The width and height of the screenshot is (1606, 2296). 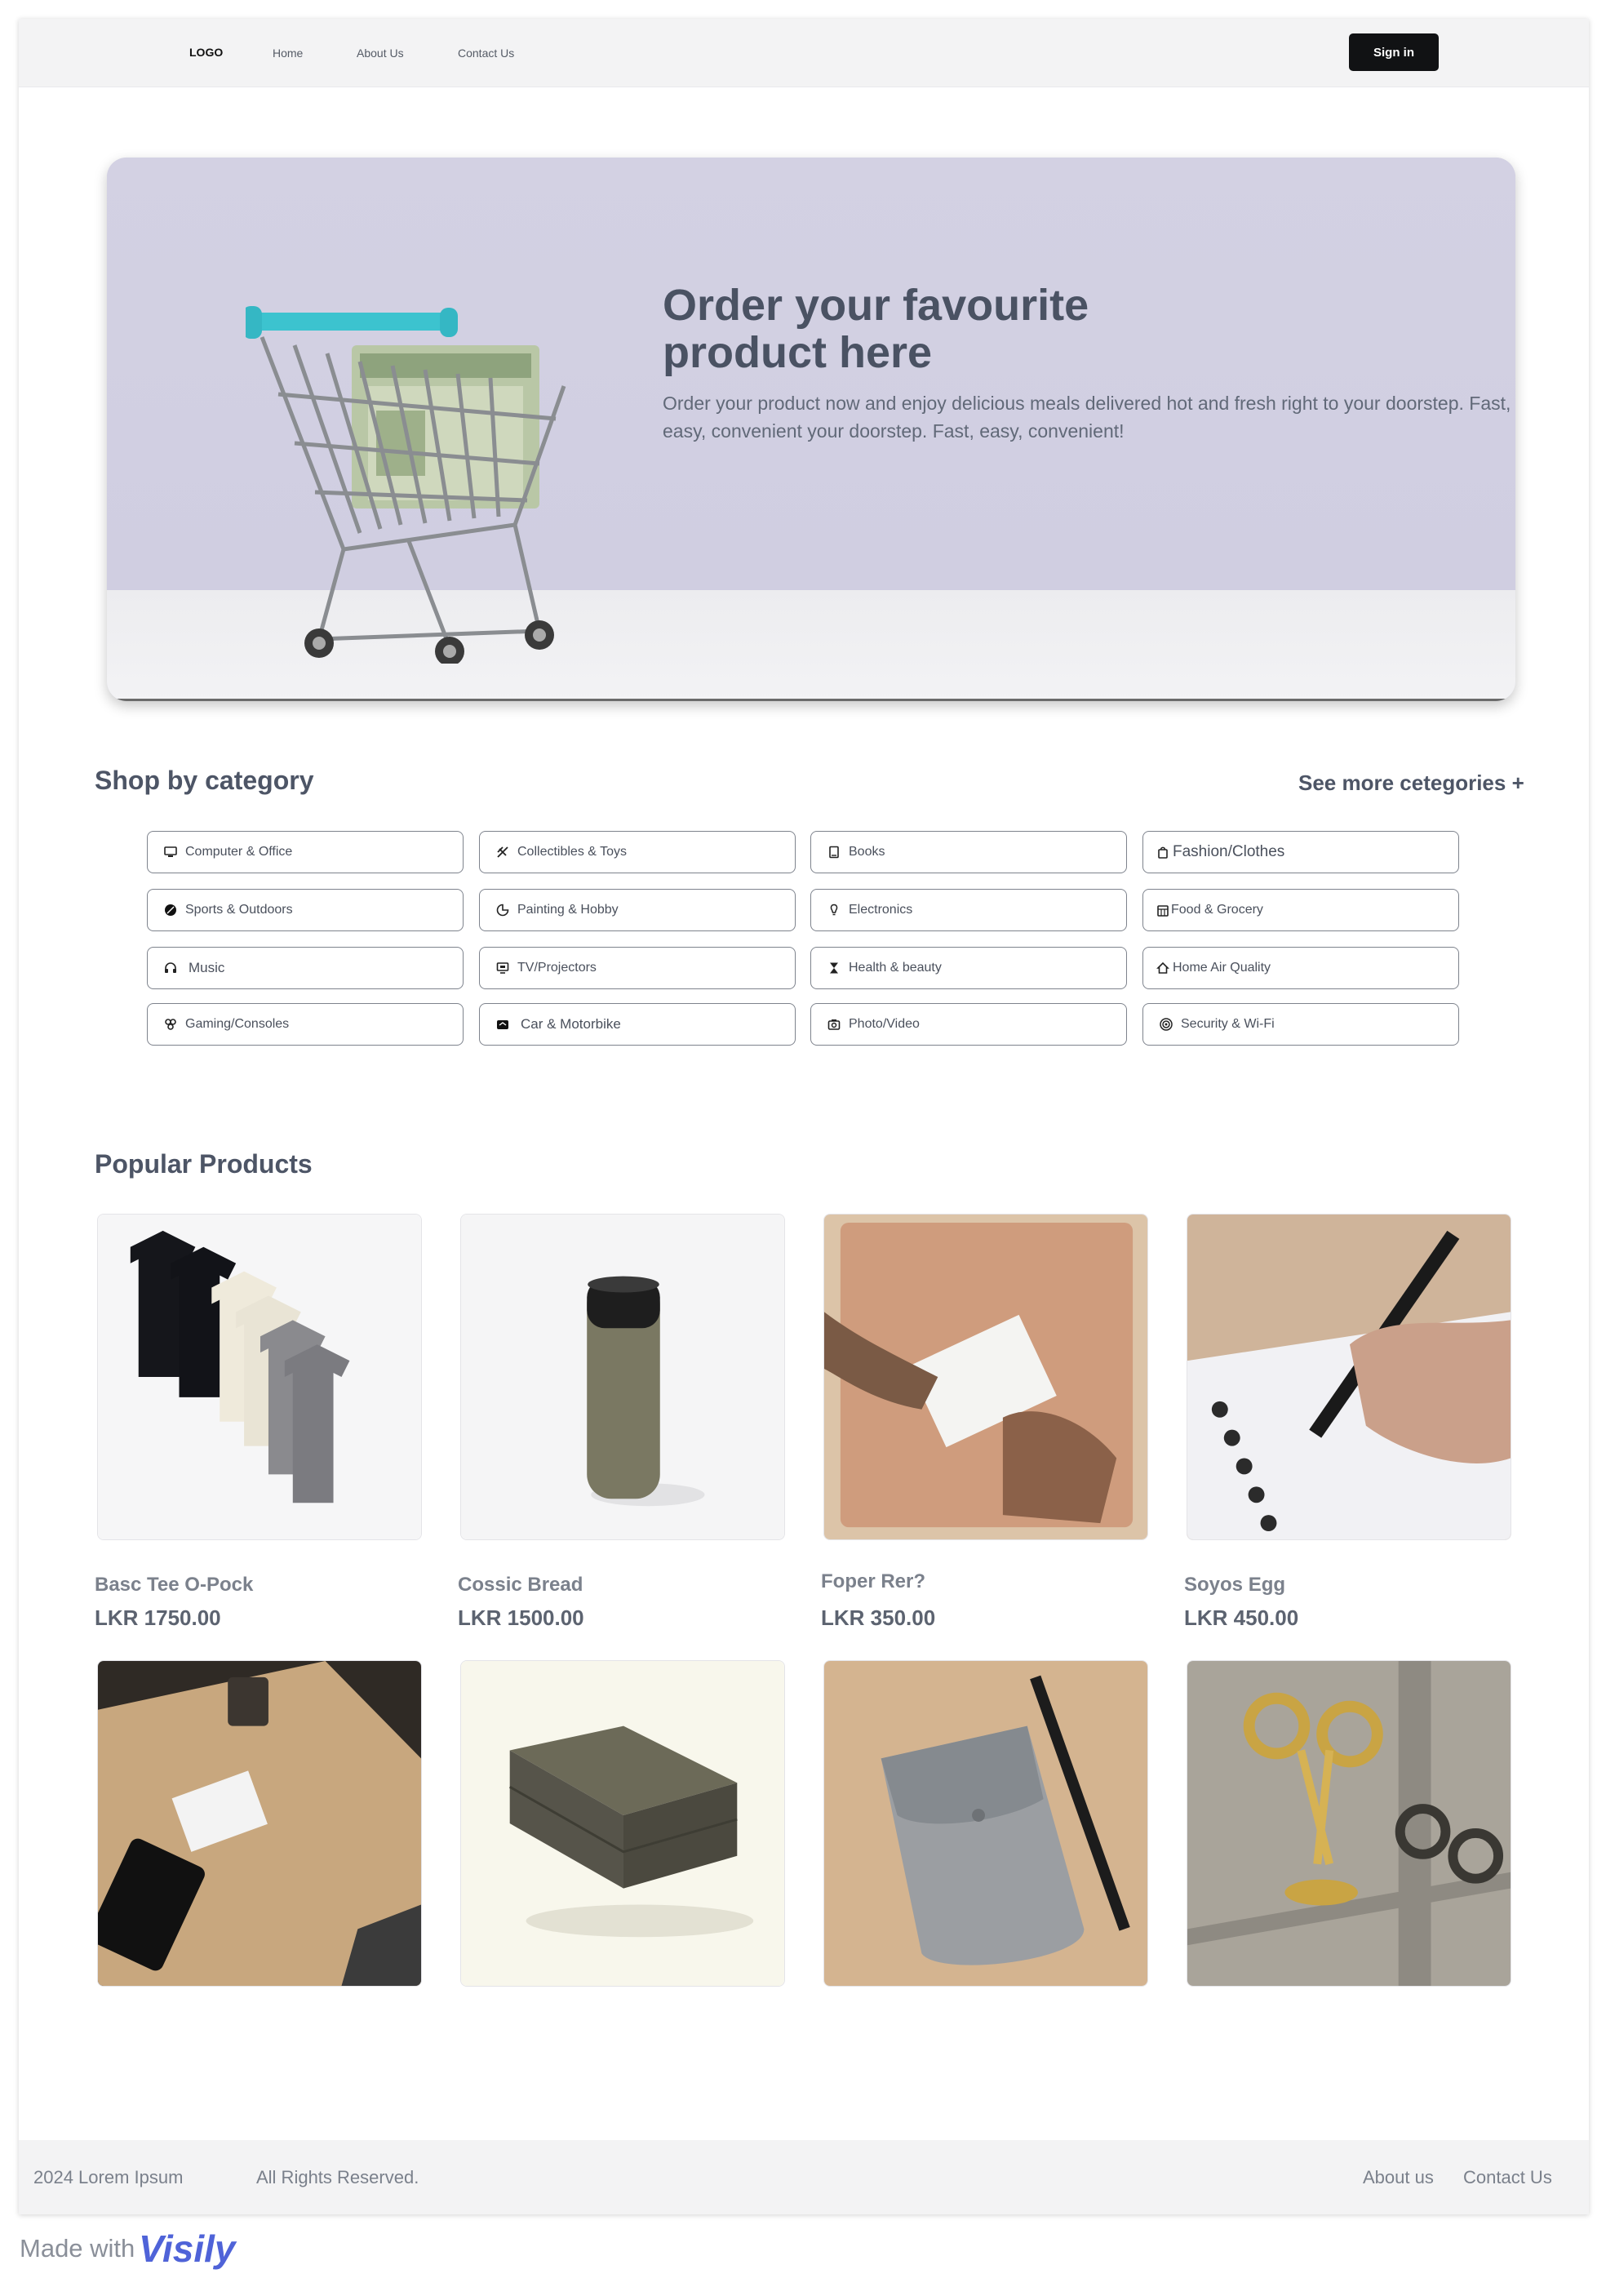 What do you see at coordinates (571, 1024) in the screenshot?
I see `category-label: Car & Motorbike` at bounding box center [571, 1024].